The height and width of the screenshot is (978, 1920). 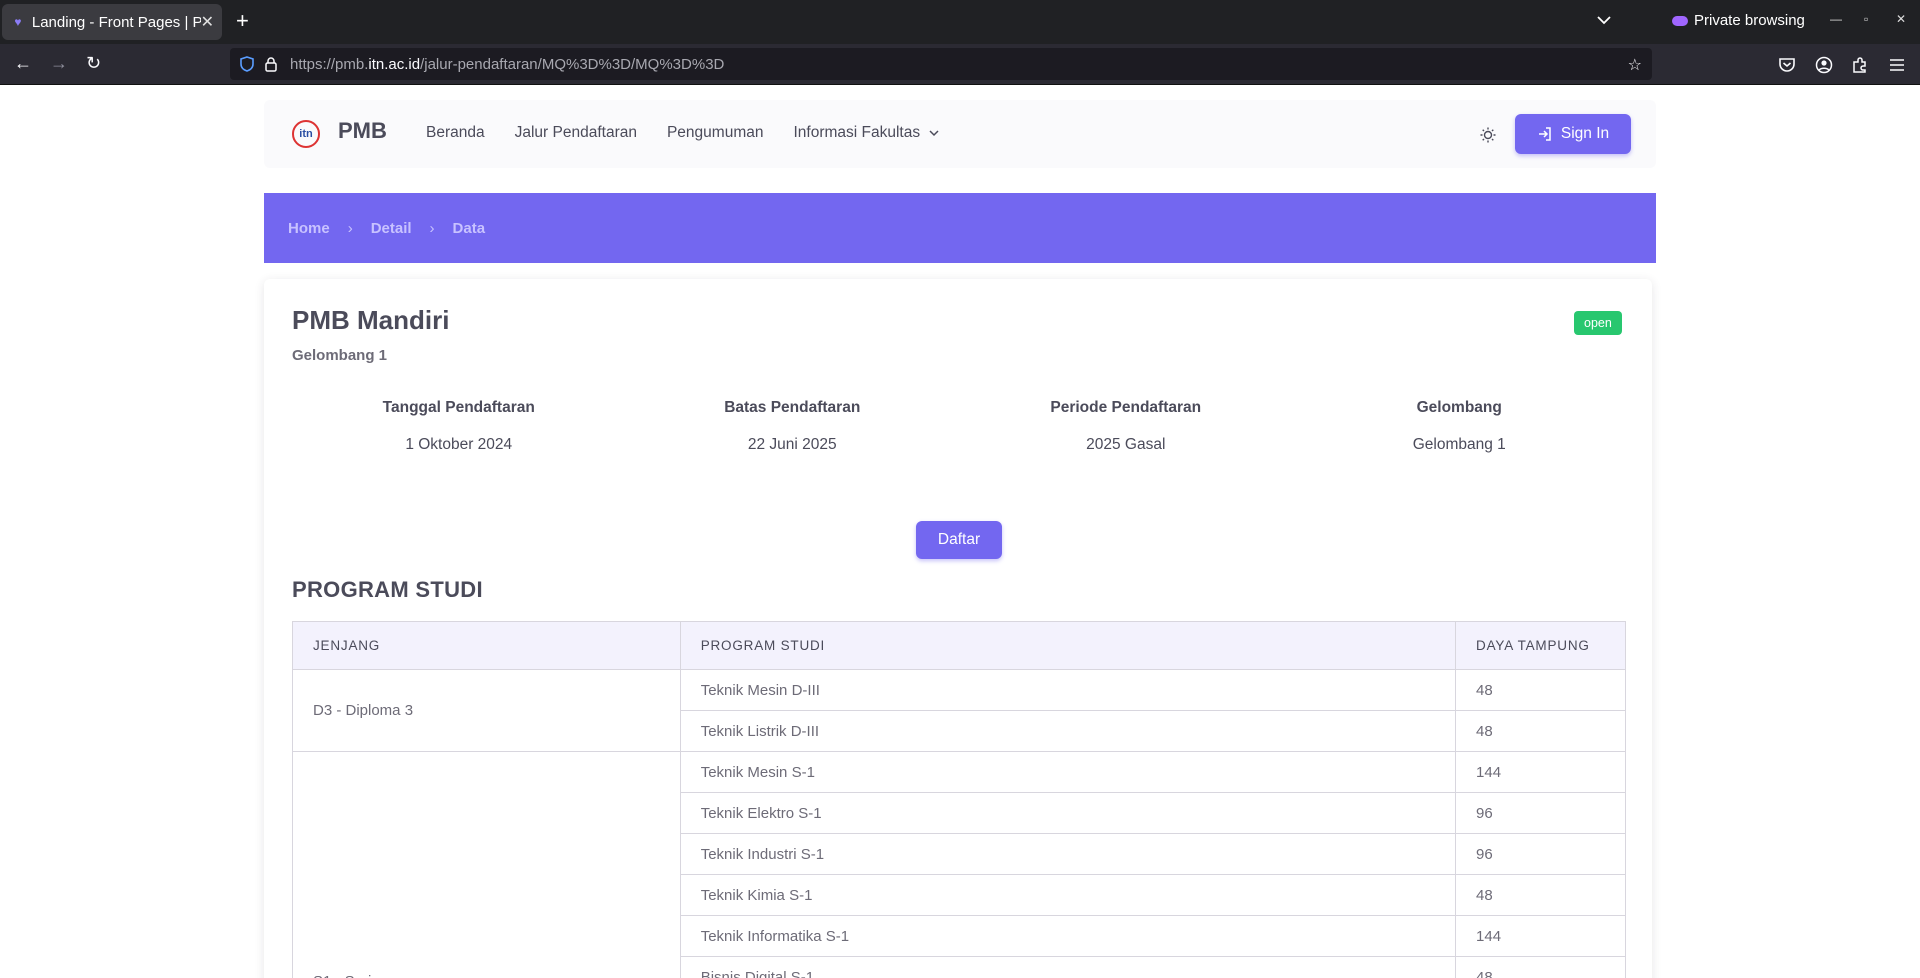 What do you see at coordinates (792, 444) in the screenshot?
I see `info-value: 22 Juni 2025` at bounding box center [792, 444].